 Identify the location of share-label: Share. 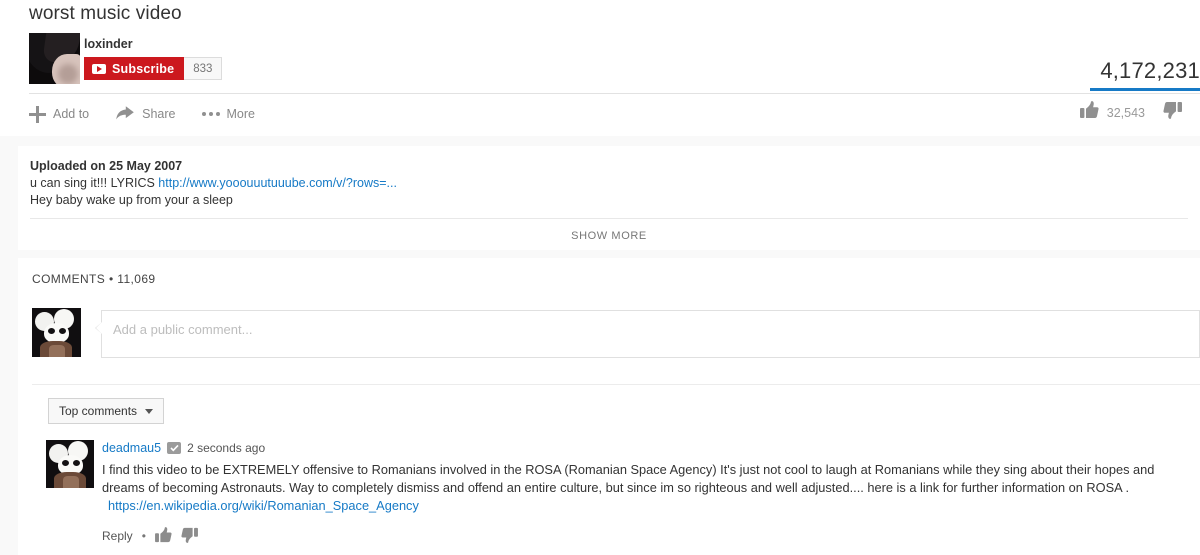
(159, 114).